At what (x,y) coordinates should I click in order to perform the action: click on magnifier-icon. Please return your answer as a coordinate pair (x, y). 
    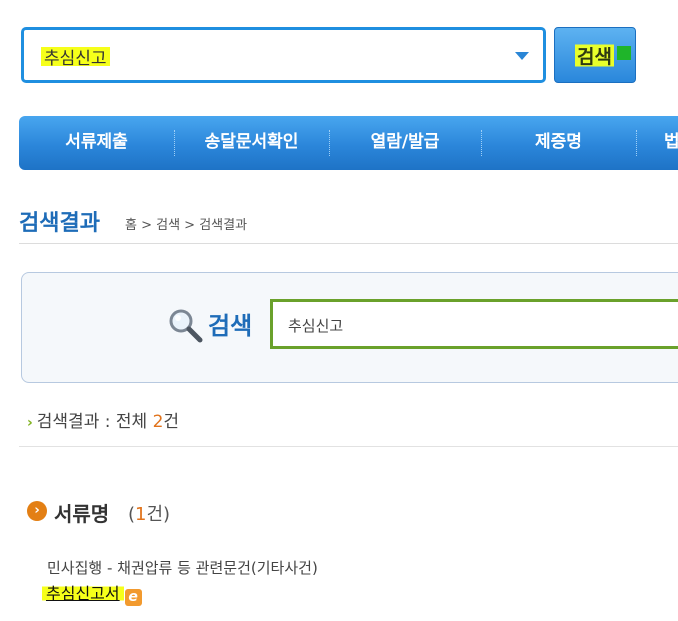
    Looking at the image, I should click on (186, 326).